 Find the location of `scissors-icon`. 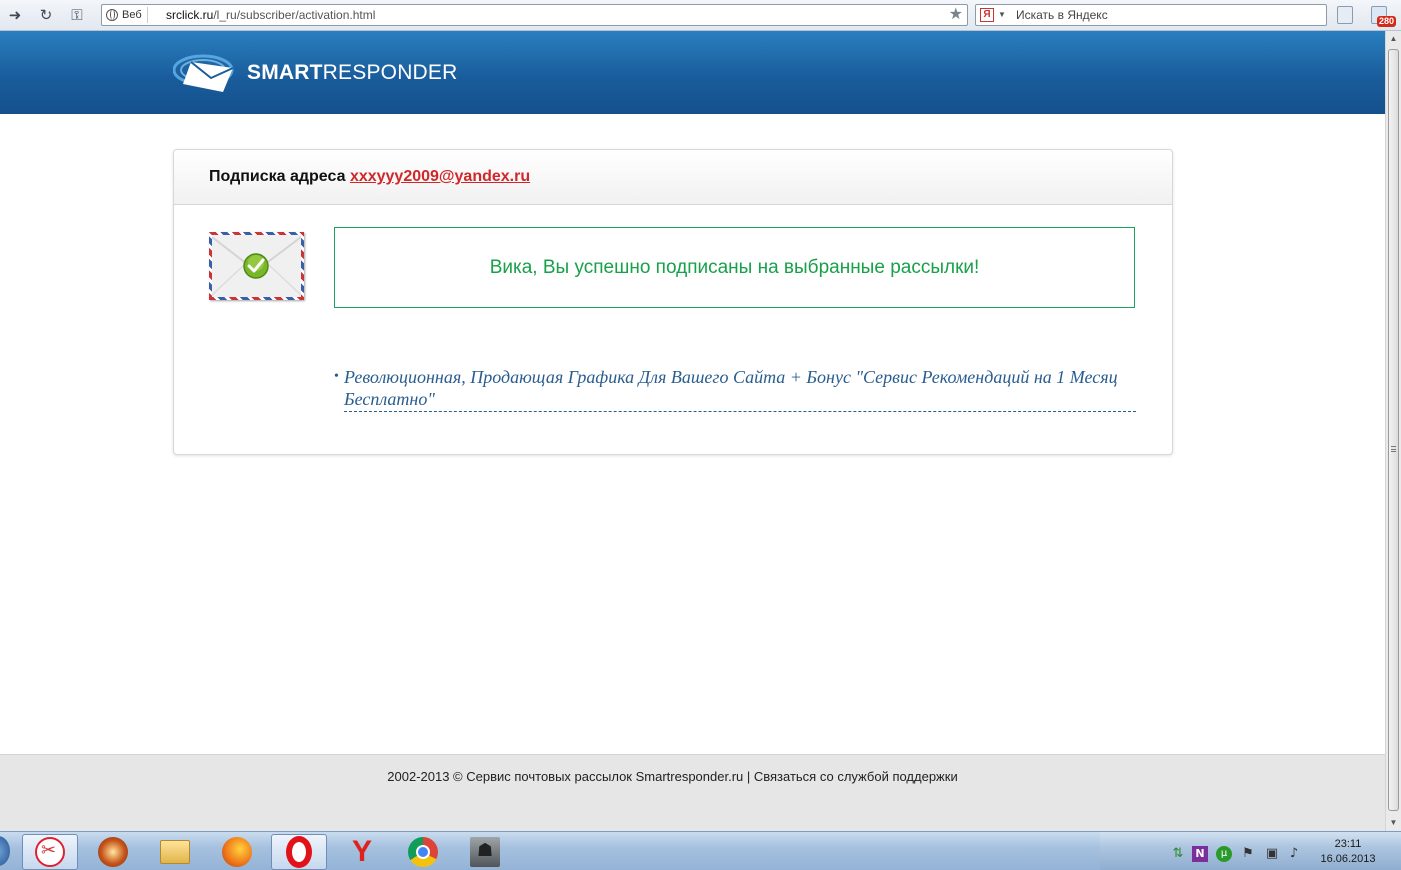

scissors-icon is located at coordinates (50, 852).